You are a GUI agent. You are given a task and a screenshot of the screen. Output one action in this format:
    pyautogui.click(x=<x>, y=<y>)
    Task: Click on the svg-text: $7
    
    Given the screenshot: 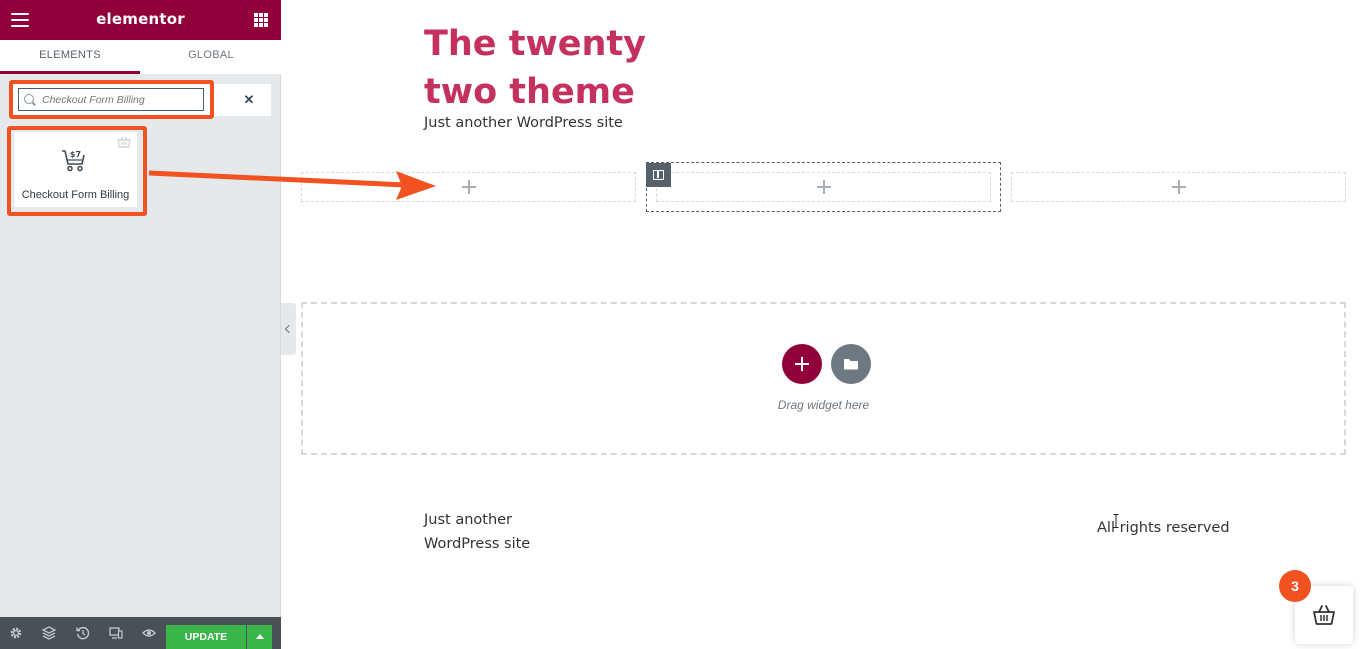 What is the action you would take?
    pyautogui.click(x=75, y=154)
    